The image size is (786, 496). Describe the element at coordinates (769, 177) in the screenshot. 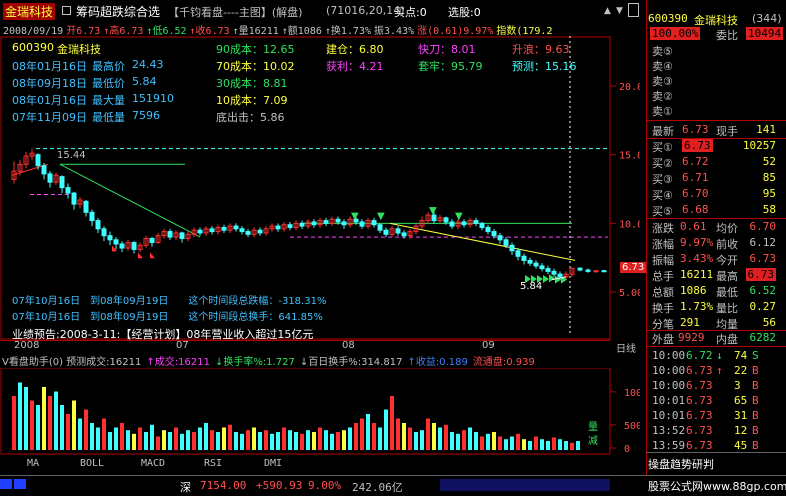

I see `buy-3-qty: 85` at that location.